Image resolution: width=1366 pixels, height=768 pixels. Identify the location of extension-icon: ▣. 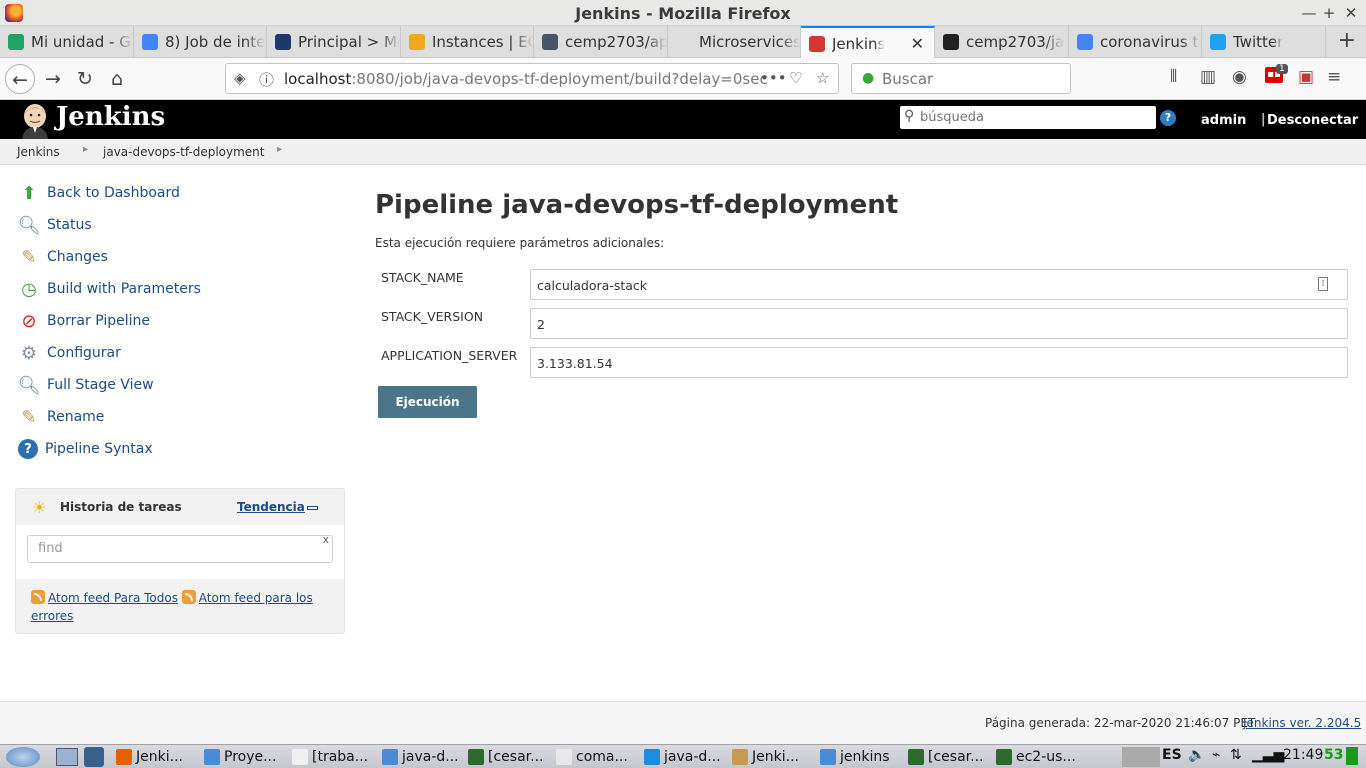
(1306, 77).